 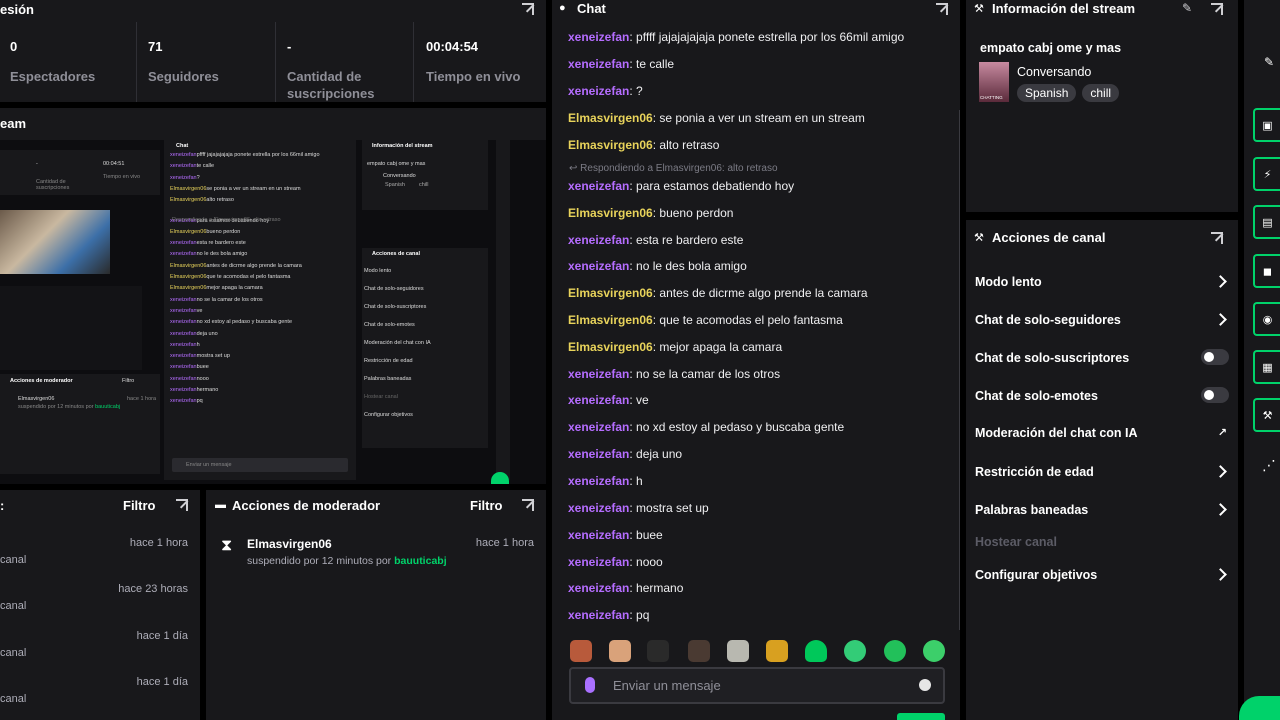 I want to click on chat-input: Enviar un mensaje, so click(x=757, y=685).